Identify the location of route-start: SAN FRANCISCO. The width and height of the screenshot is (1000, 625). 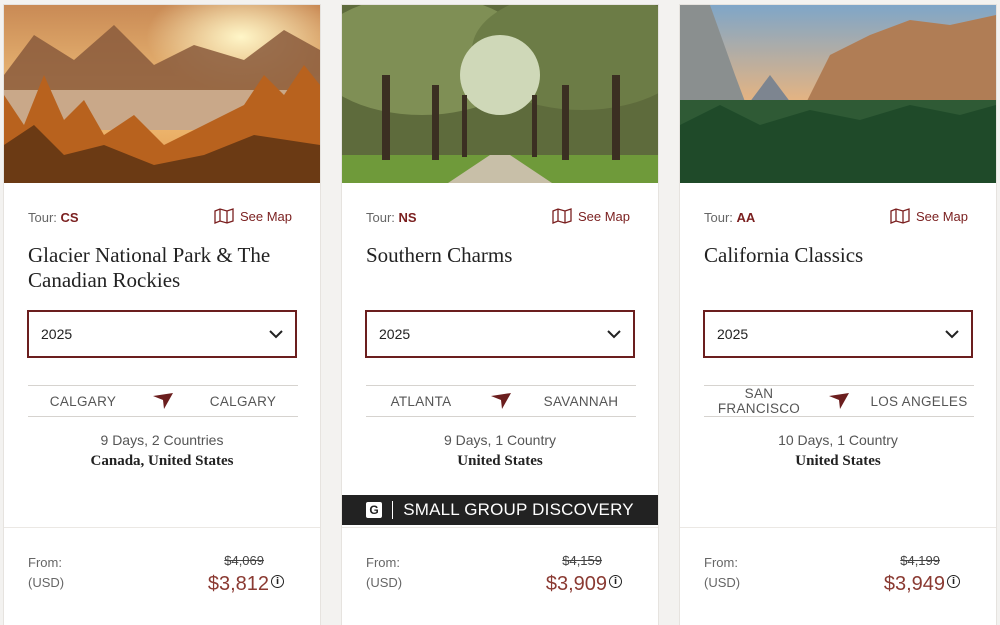
(759, 401).